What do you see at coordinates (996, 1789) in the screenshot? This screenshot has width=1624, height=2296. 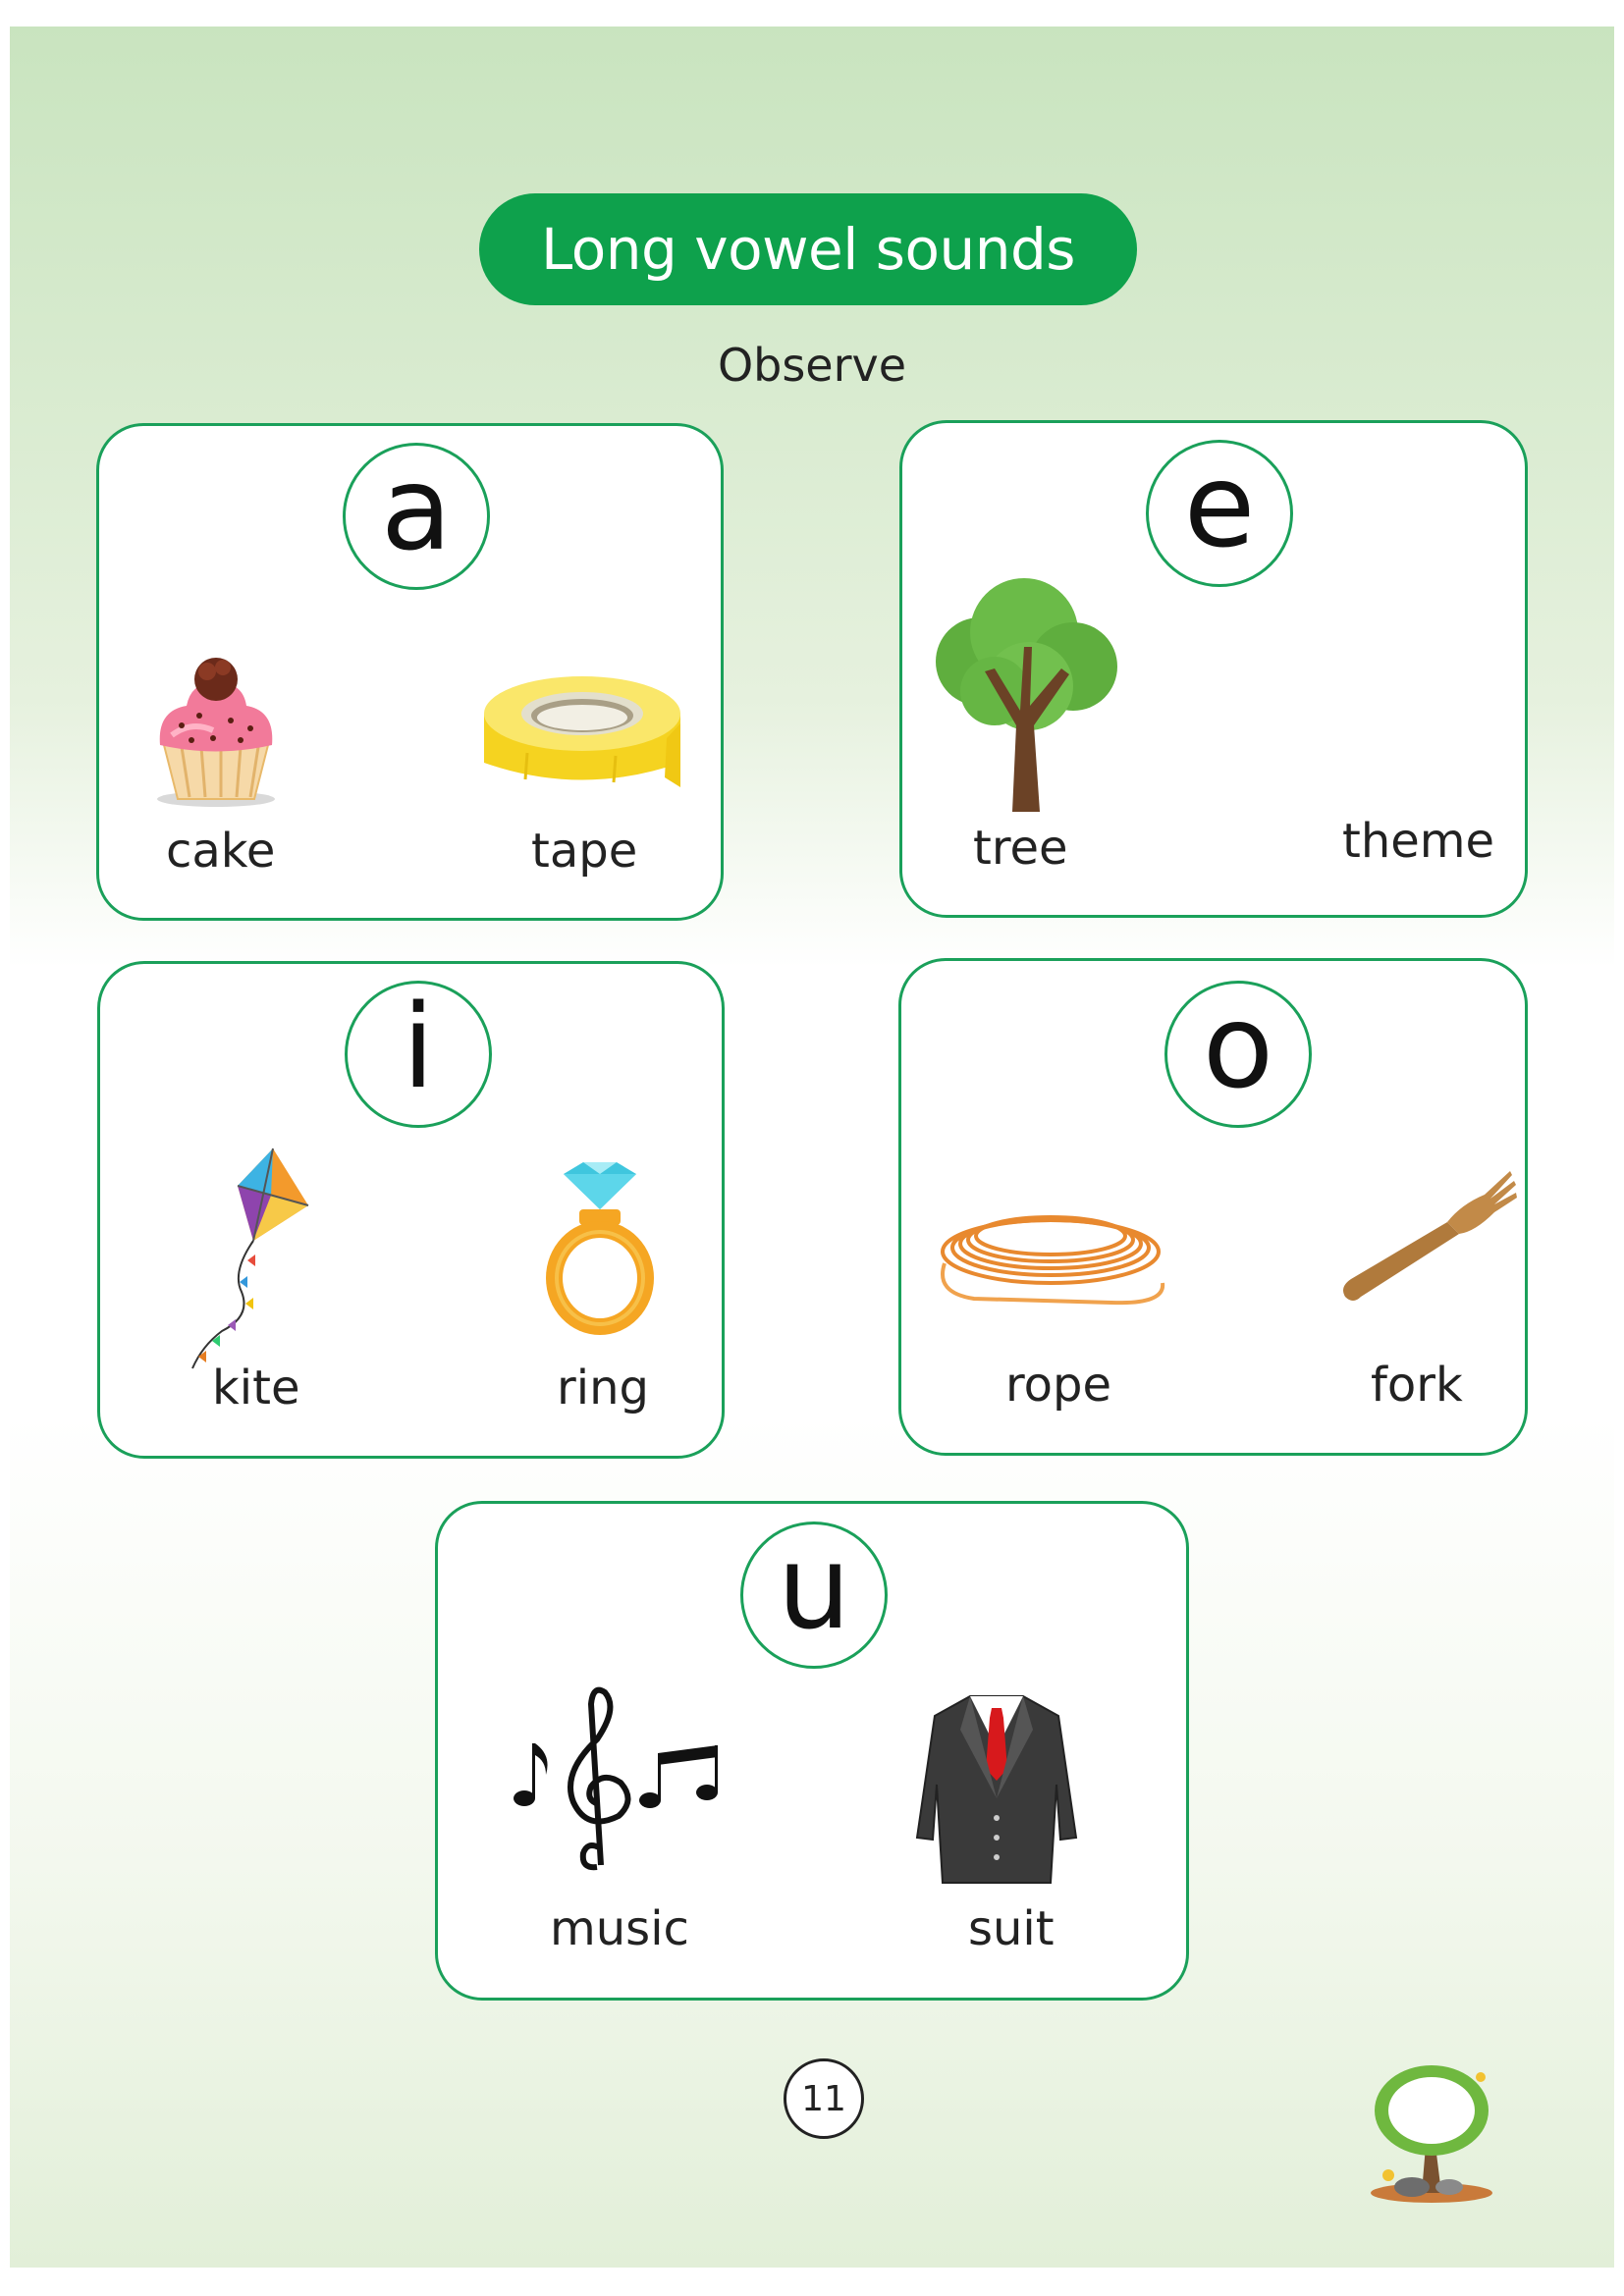 I see `suit-icon` at bounding box center [996, 1789].